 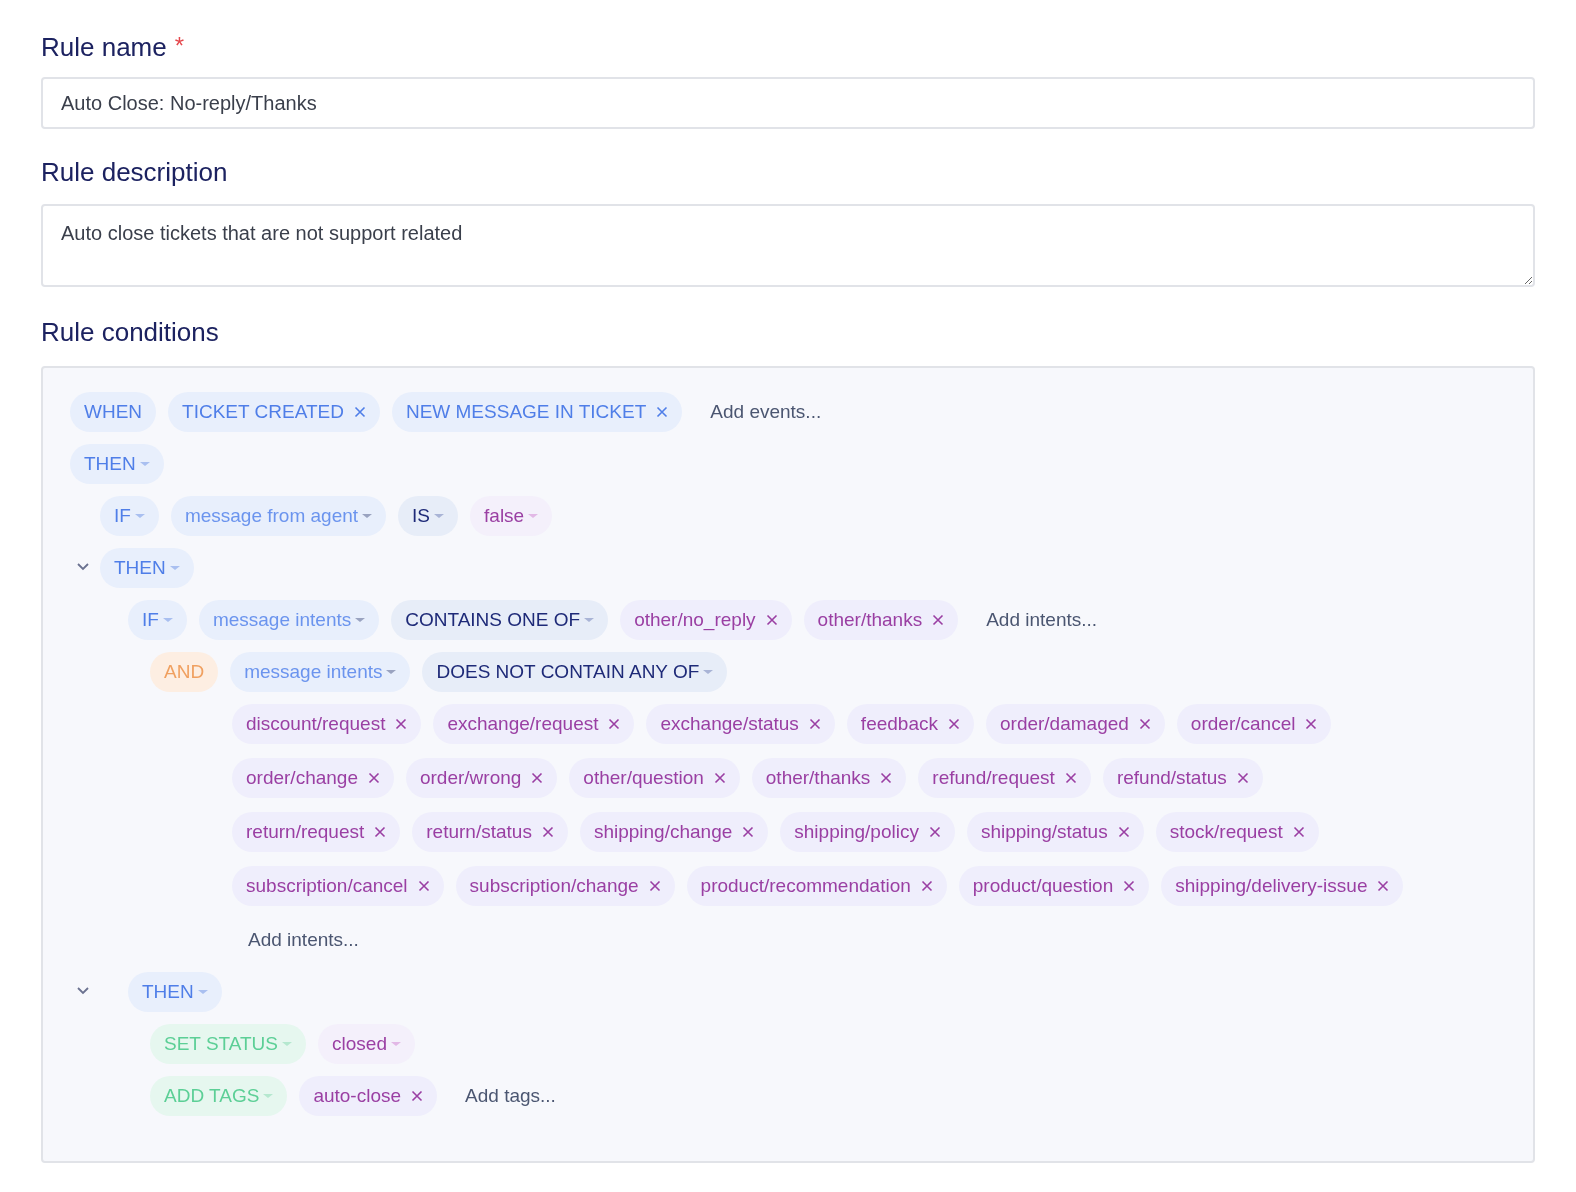 I want to click on chip-label: exchange/status, so click(x=729, y=723).